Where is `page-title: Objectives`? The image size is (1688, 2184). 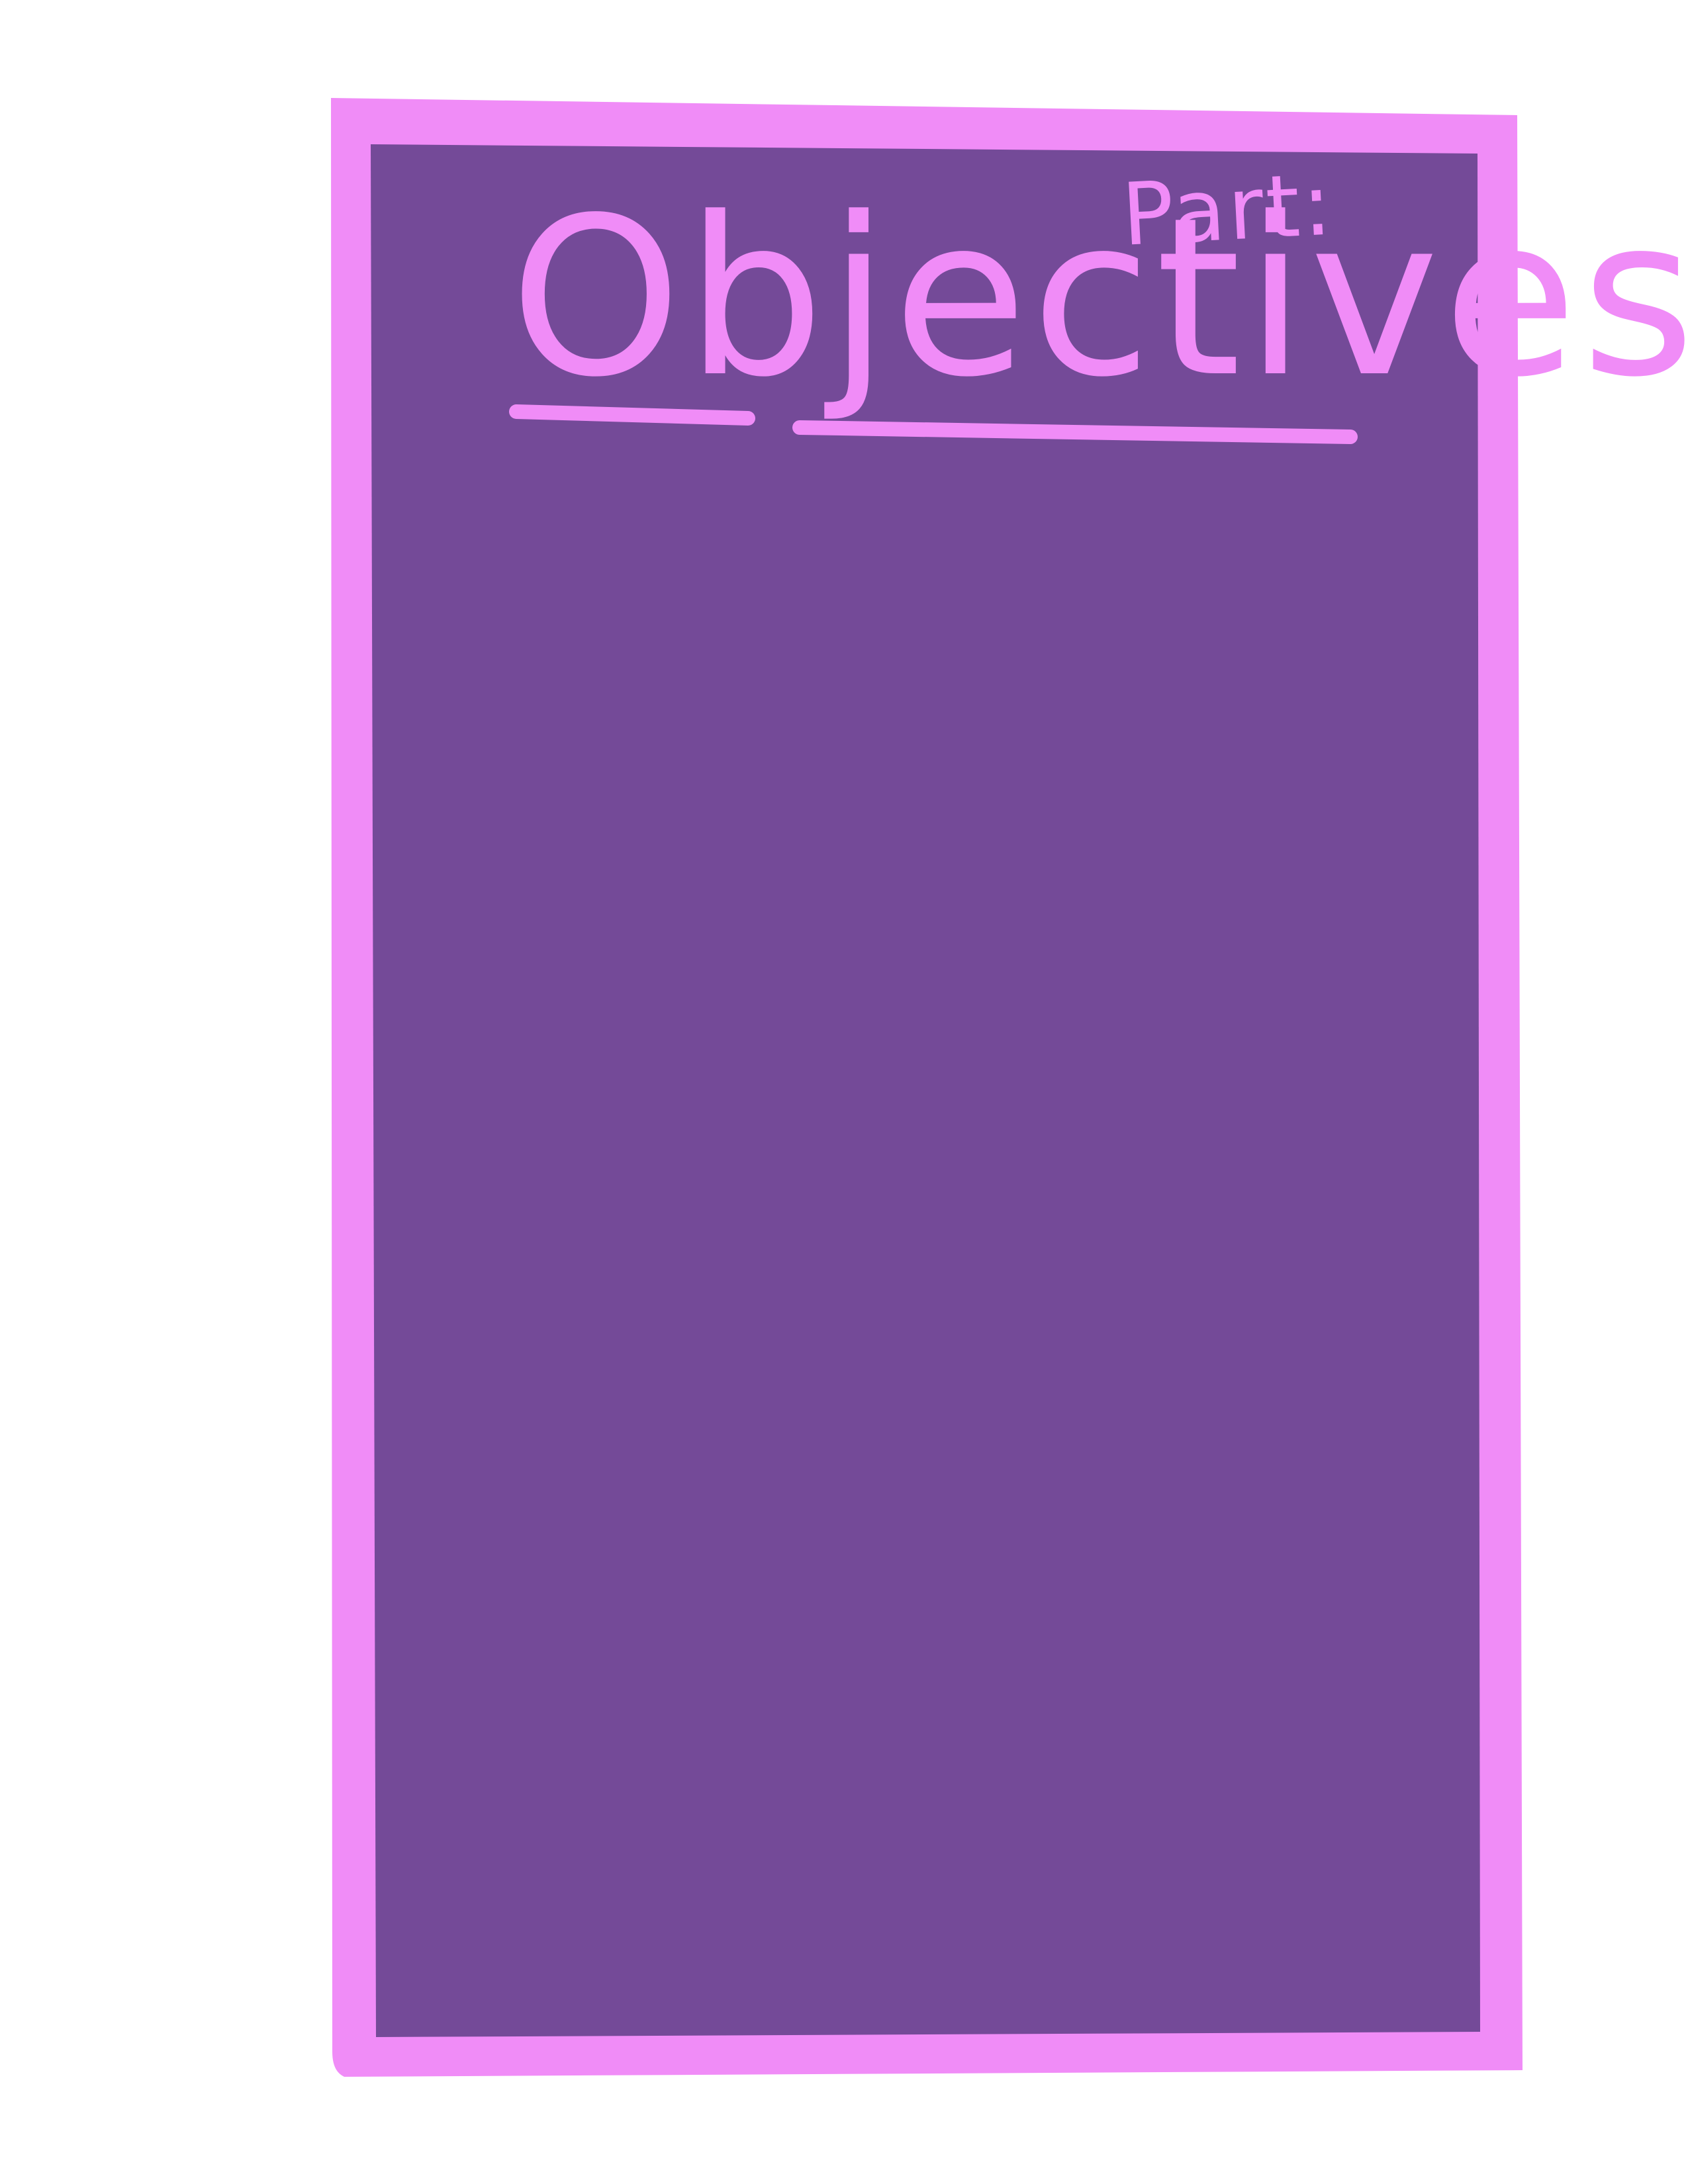 page-title: Objectives is located at coordinates (1099, 298).